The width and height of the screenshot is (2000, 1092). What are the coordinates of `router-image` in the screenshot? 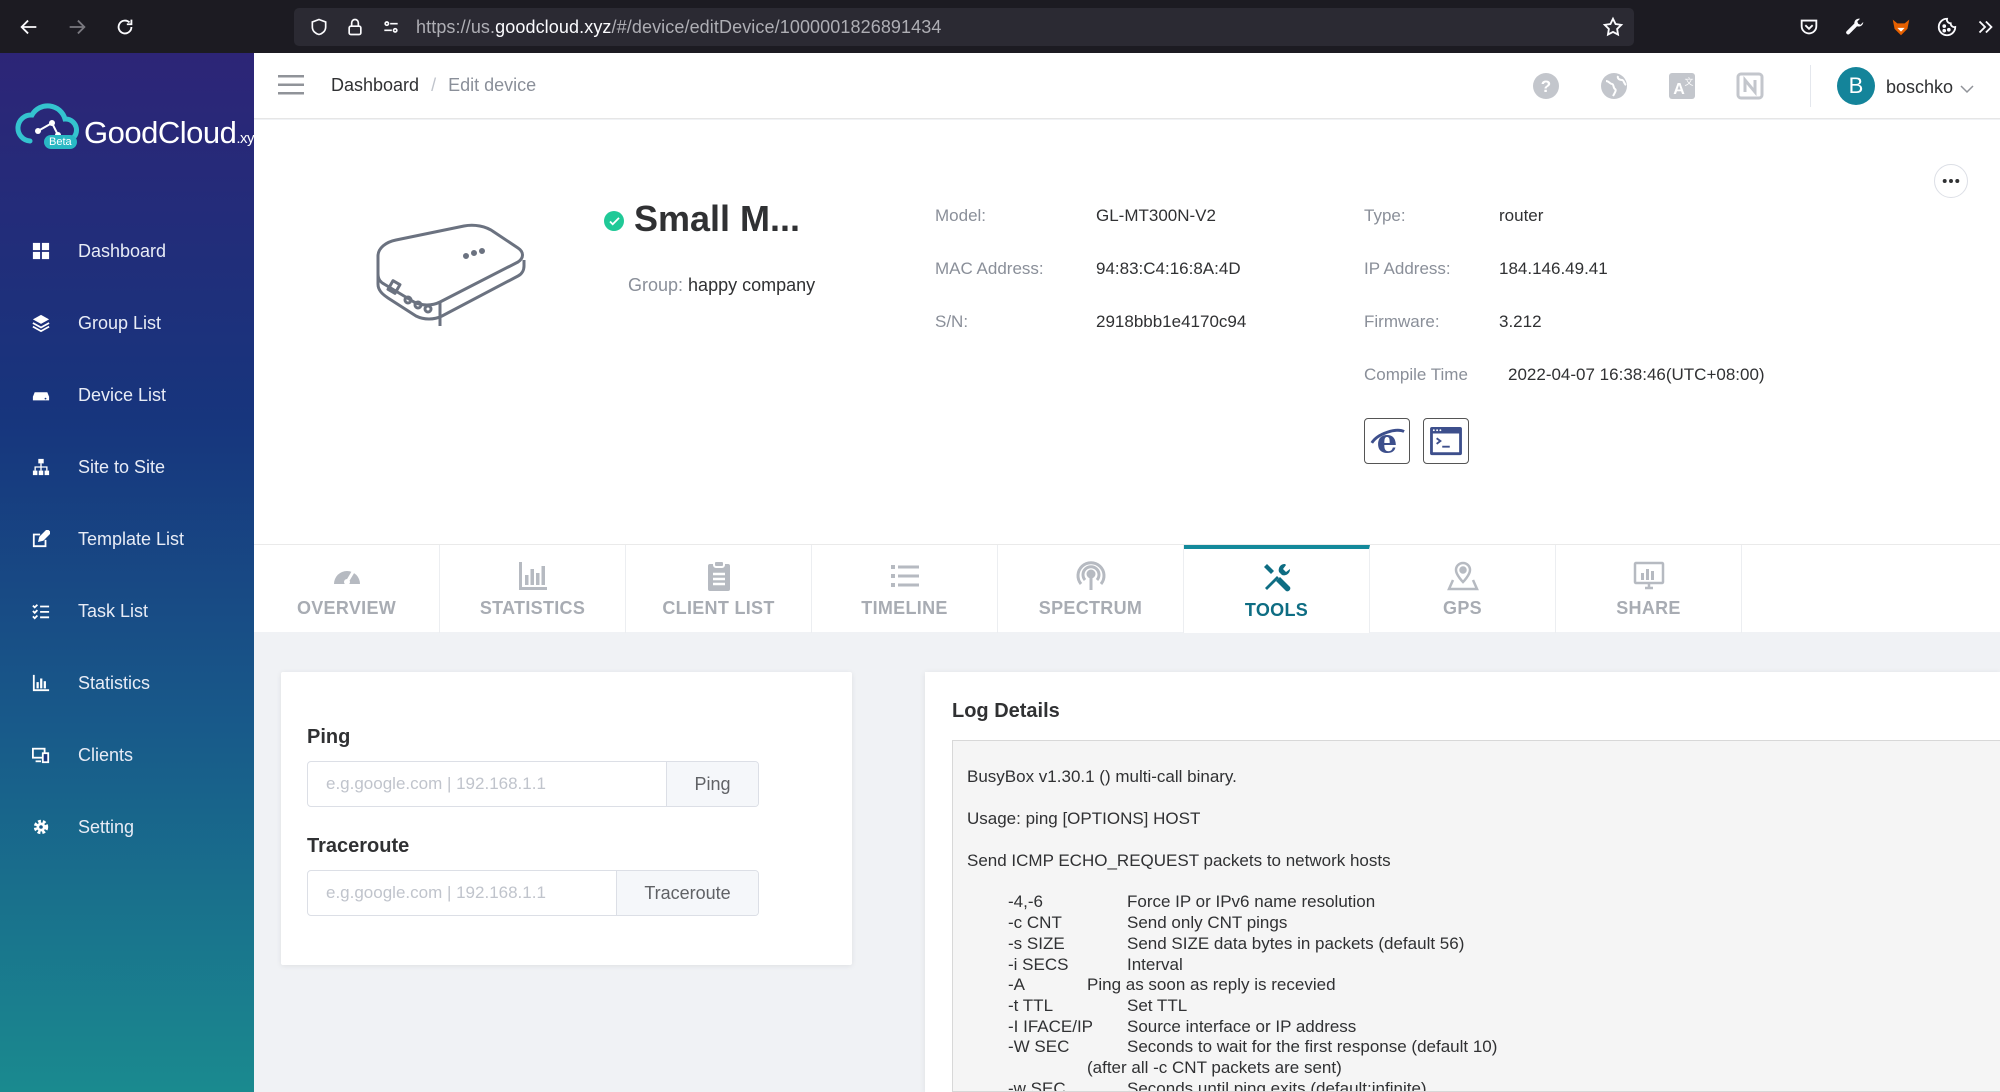 It's located at (448, 275).